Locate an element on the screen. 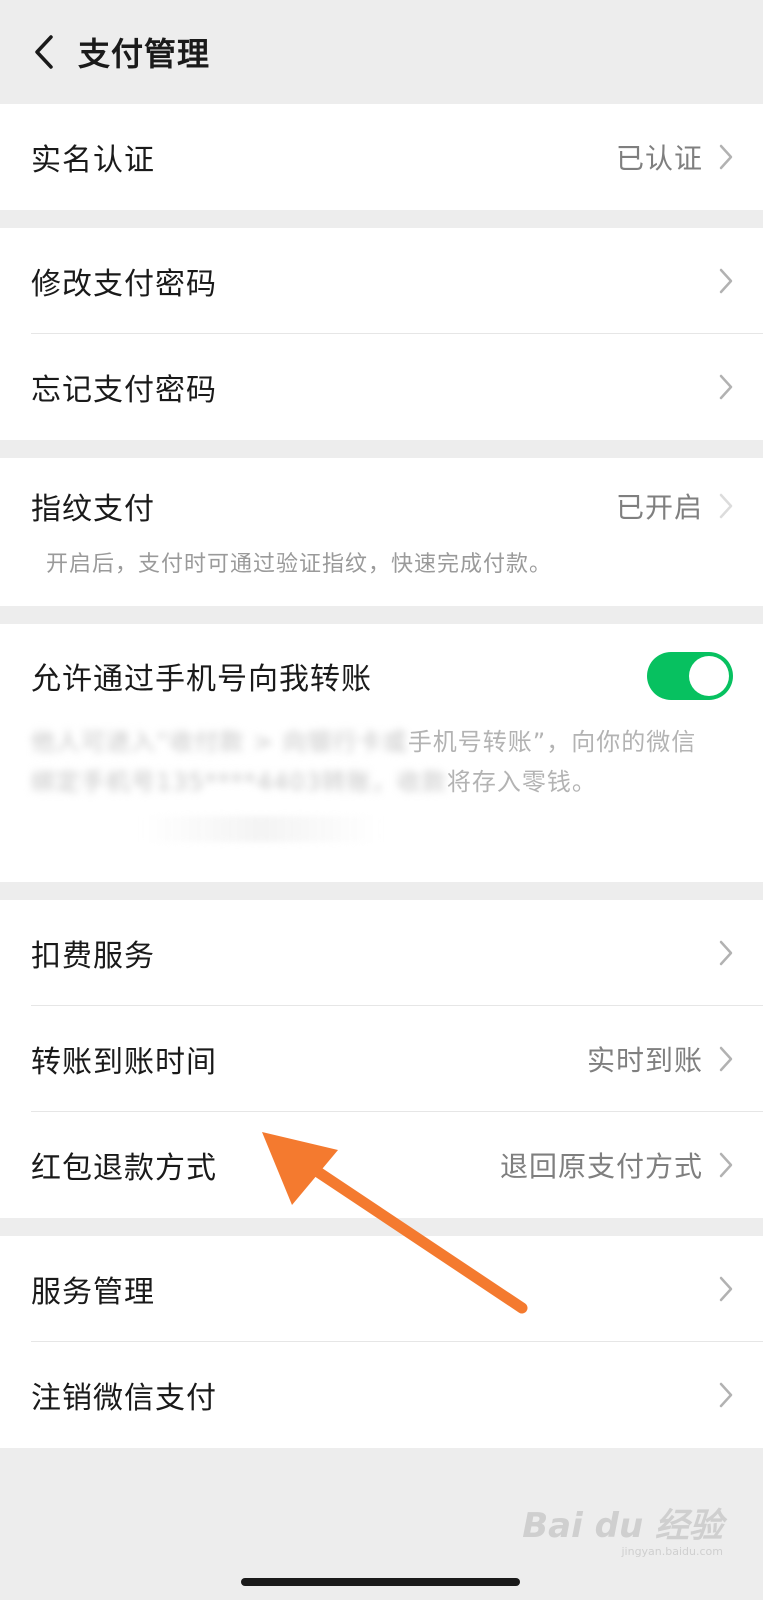  service-management-row: 服务管理 is located at coordinates (381, 1289).